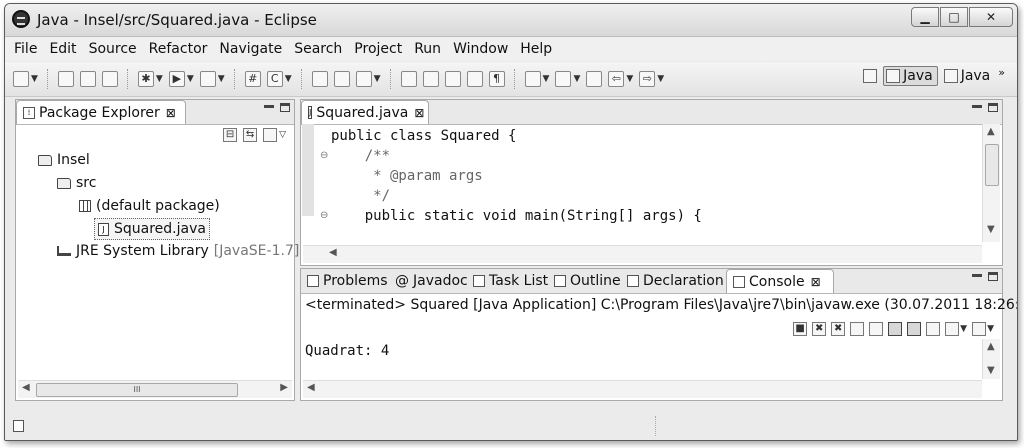  I want to click on tab-problems: Problems, so click(347, 280).